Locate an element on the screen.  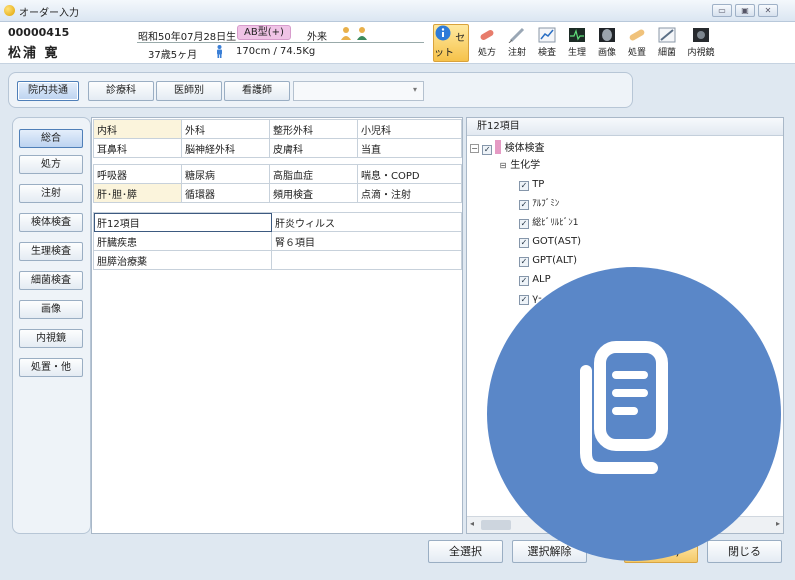
title-bar: オーダー入力 ▭ ▣ ✕ is located at coordinates (397, 11).